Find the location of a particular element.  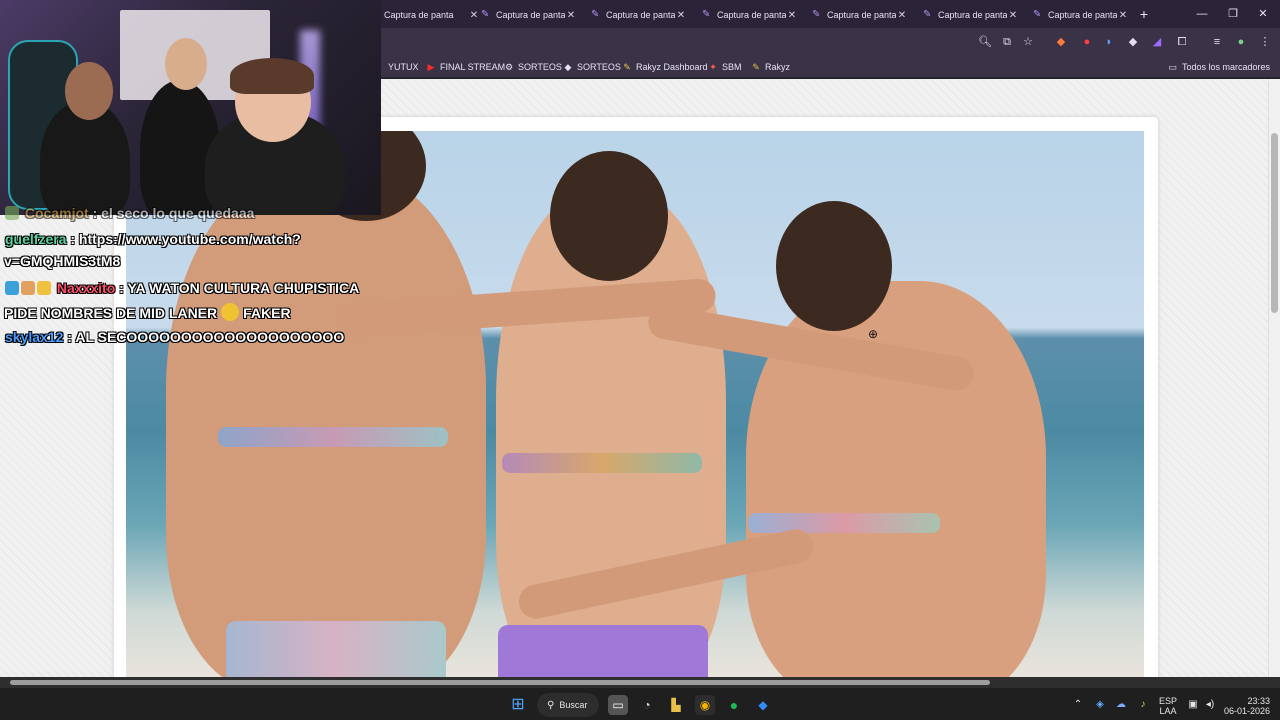

chat-text: PIDE NOMBRES DE MID LANER is located at coordinates (111, 313).